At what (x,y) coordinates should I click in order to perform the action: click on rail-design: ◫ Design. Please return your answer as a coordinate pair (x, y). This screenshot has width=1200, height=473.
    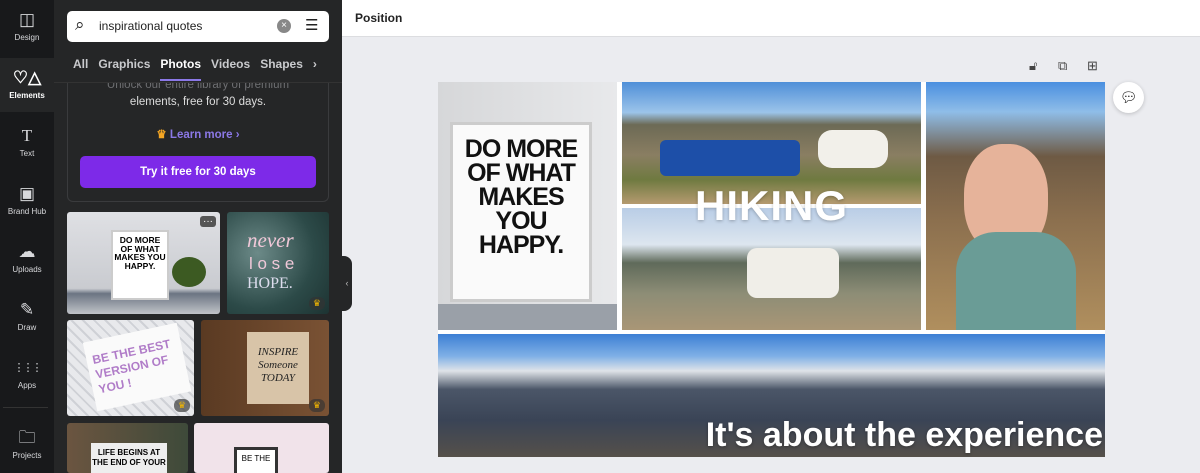
    Looking at the image, I should click on (27, 27).